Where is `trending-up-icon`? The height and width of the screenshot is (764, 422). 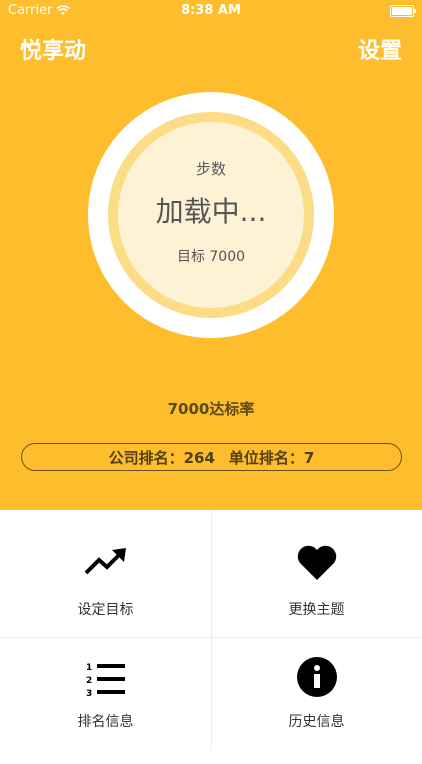 trending-up-icon is located at coordinates (105, 561).